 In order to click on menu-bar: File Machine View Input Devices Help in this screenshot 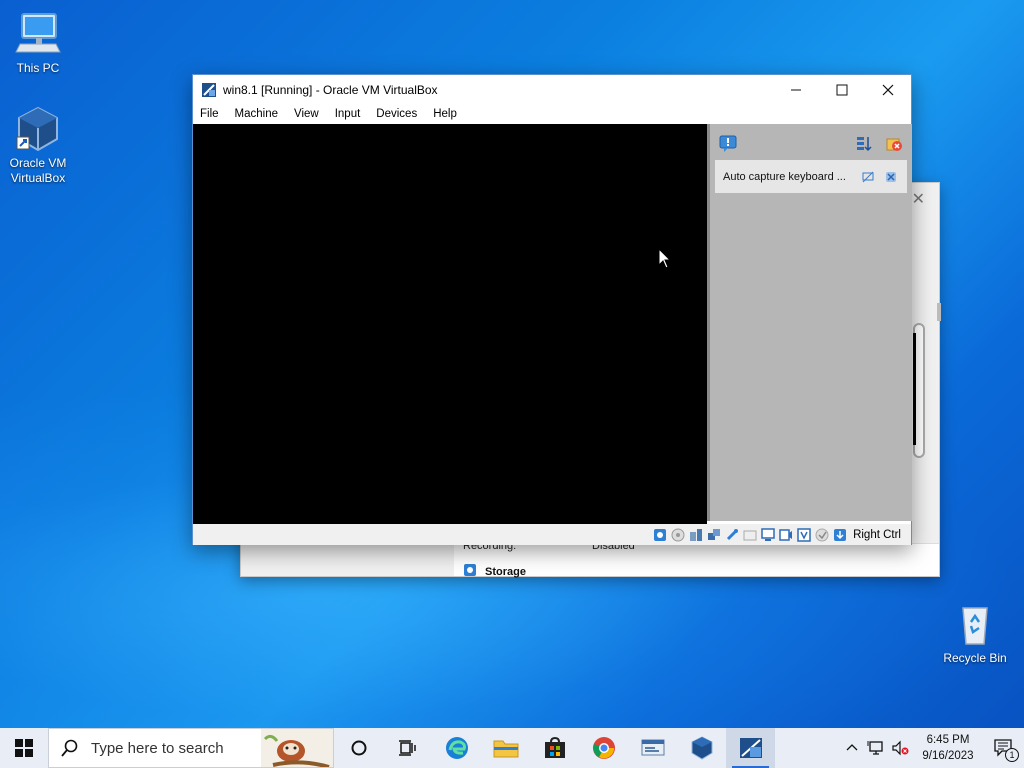, I will do `click(552, 114)`.